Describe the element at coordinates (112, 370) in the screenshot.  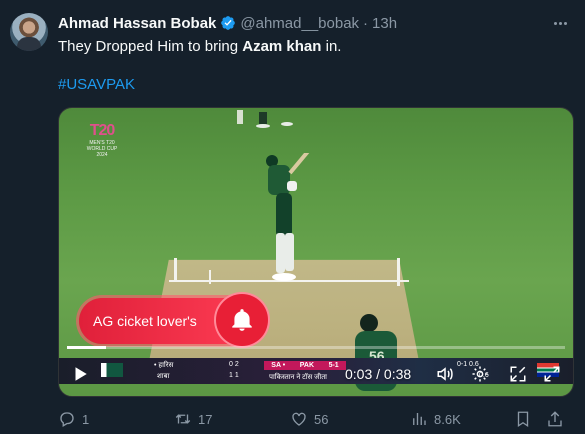
I see `pakistan-flag-icon` at that location.